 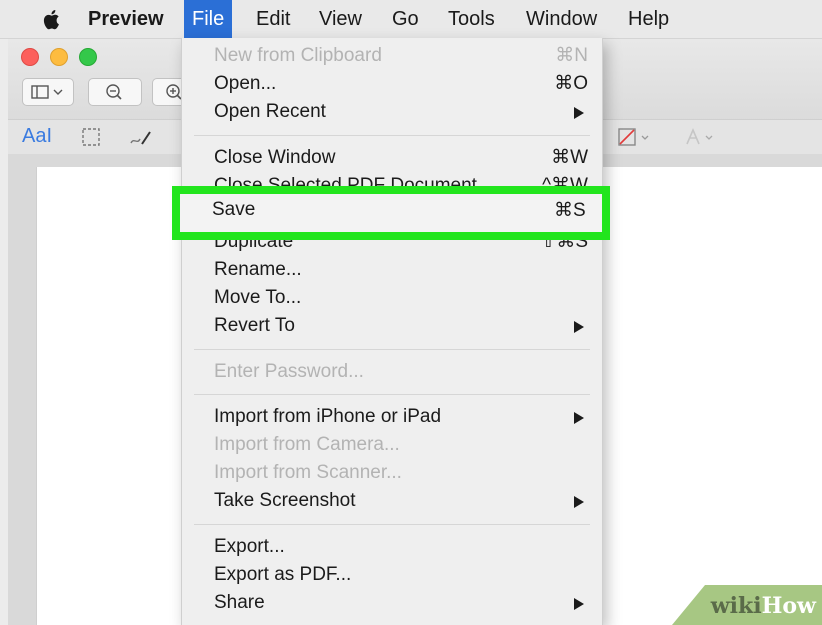 I want to click on menu-window: Window, so click(x=561, y=19).